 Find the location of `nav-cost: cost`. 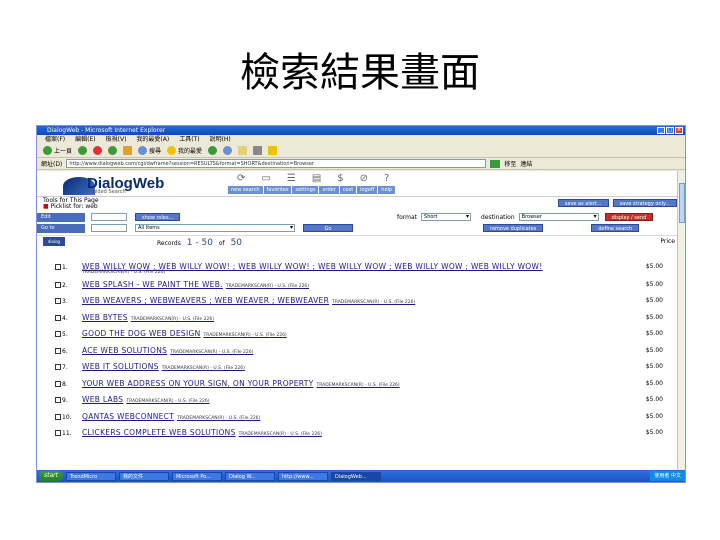

nav-cost: cost is located at coordinates (348, 190).